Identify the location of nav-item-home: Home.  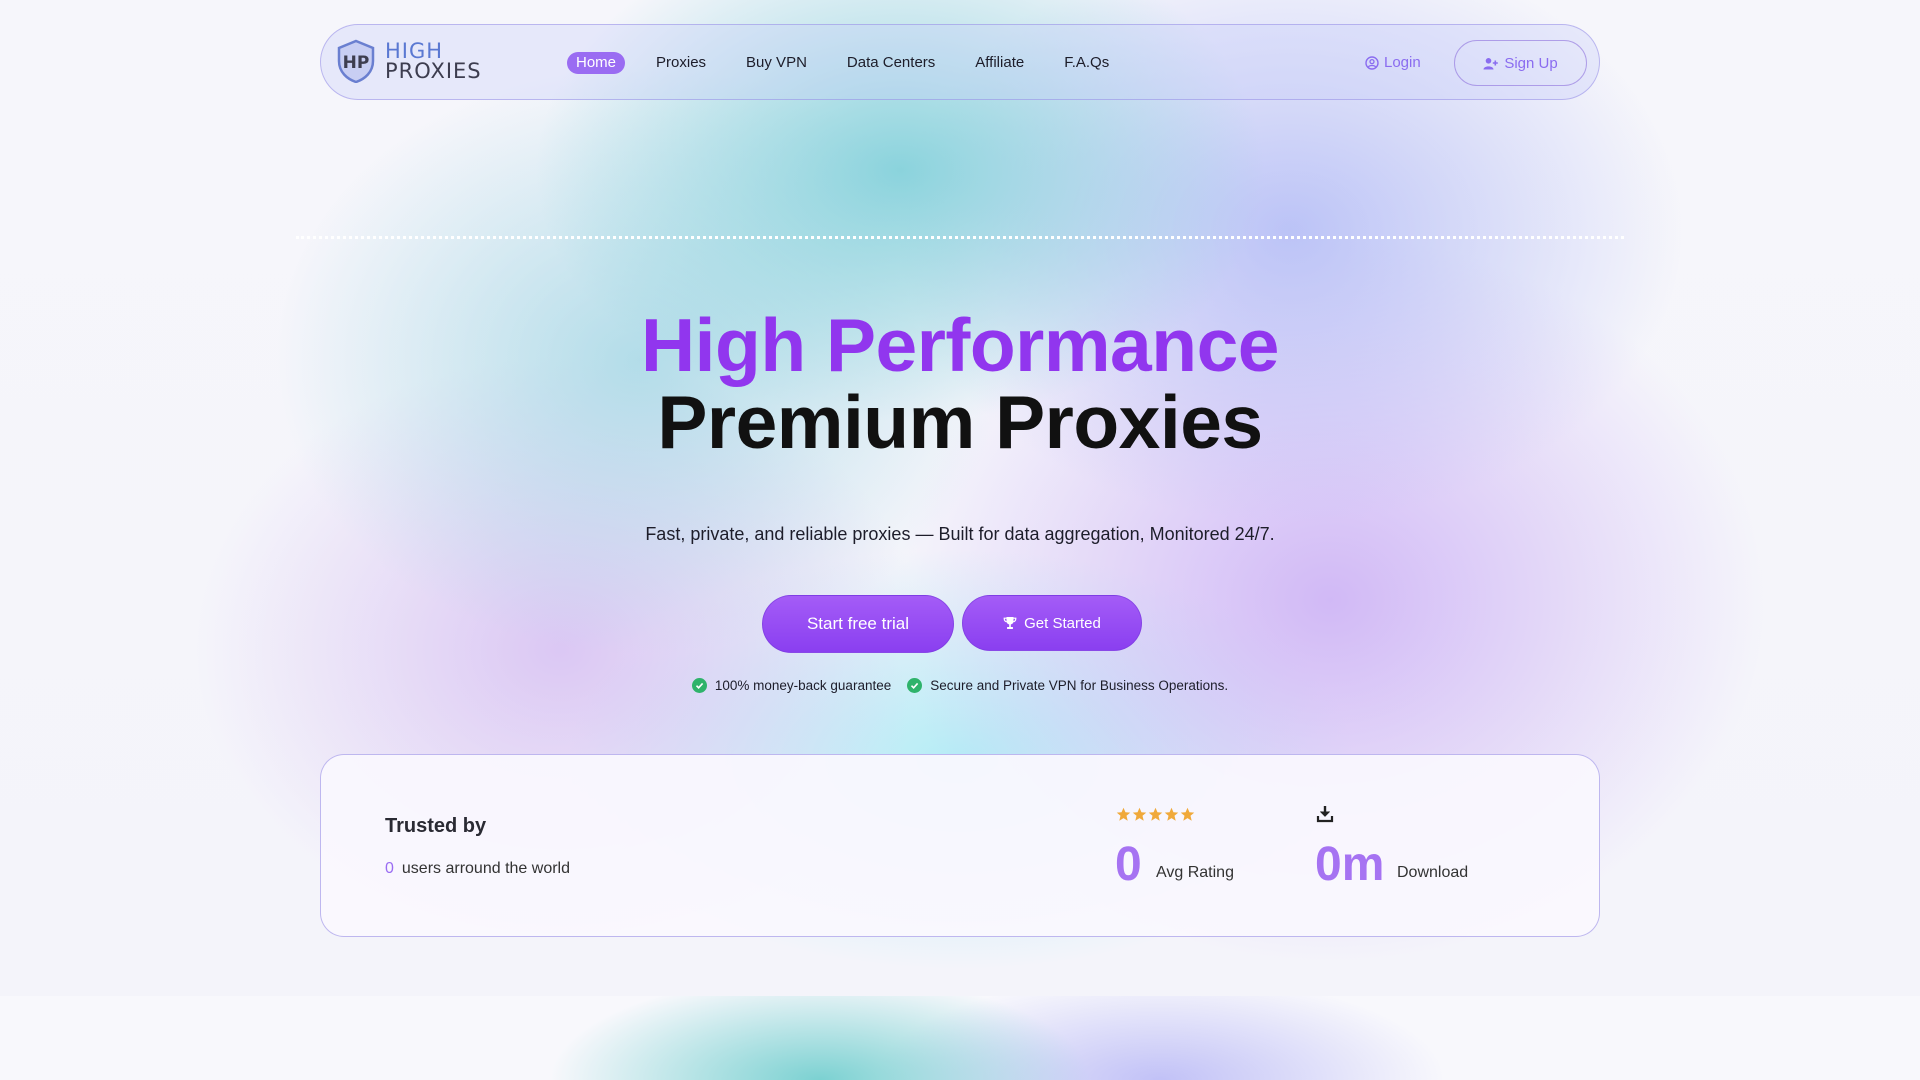
(596, 63).